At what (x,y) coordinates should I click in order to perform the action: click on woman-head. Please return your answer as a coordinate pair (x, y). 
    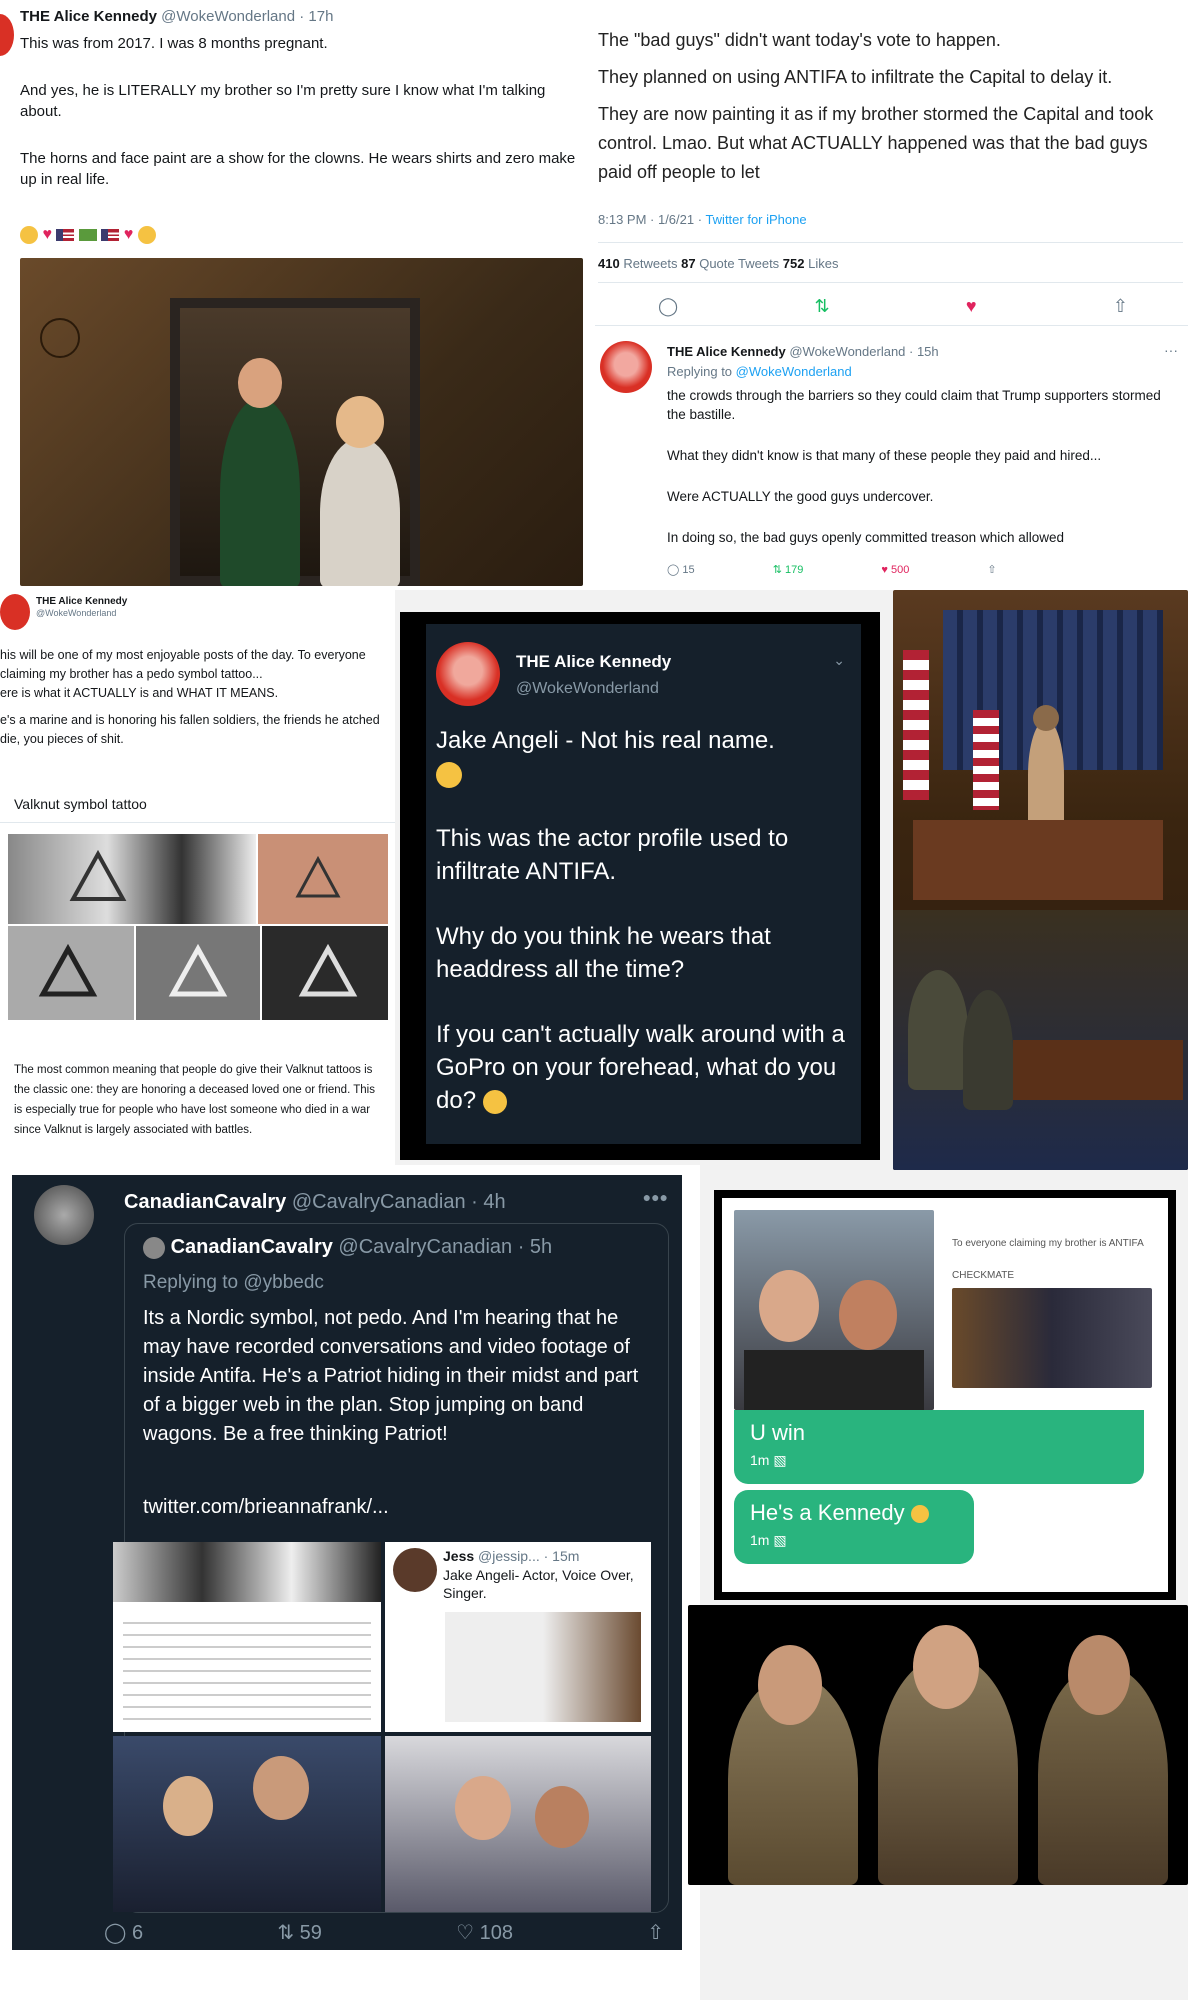
    Looking at the image, I should click on (360, 422).